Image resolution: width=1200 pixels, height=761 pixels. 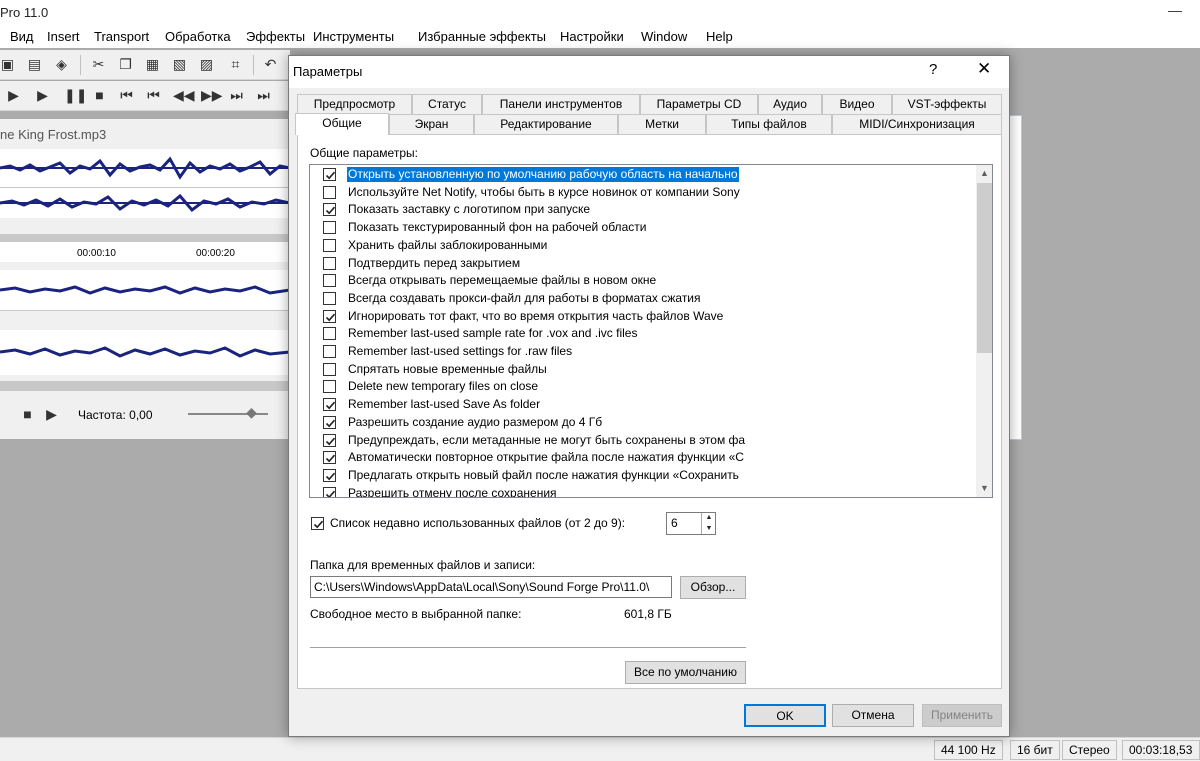 What do you see at coordinates (236, 95) in the screenshot?
I see `next-icon: ⏭` at bounding box center [236, 95].